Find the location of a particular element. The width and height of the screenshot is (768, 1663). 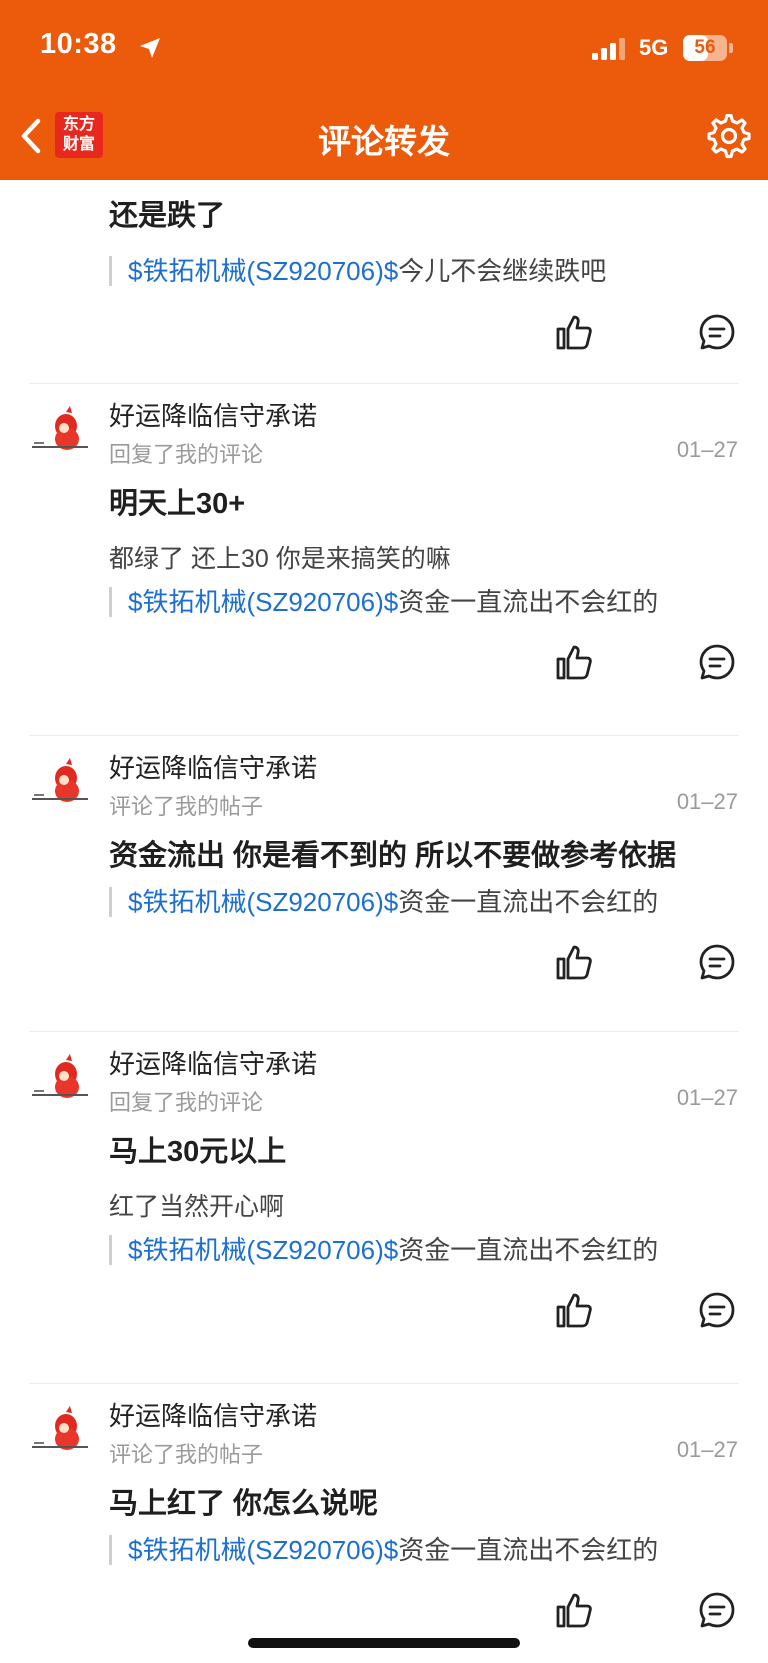

status-time: 10:38 is located at coordinates (78, 44).